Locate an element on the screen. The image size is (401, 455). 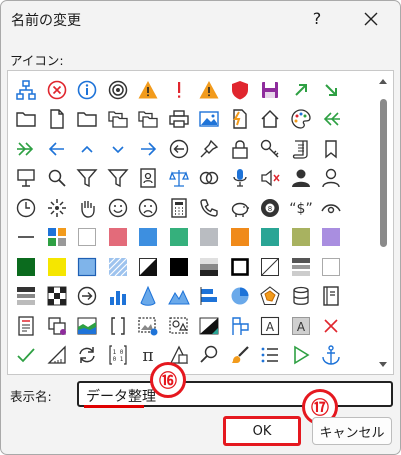
linked-squares-icon is located at coordinates (57, 326).